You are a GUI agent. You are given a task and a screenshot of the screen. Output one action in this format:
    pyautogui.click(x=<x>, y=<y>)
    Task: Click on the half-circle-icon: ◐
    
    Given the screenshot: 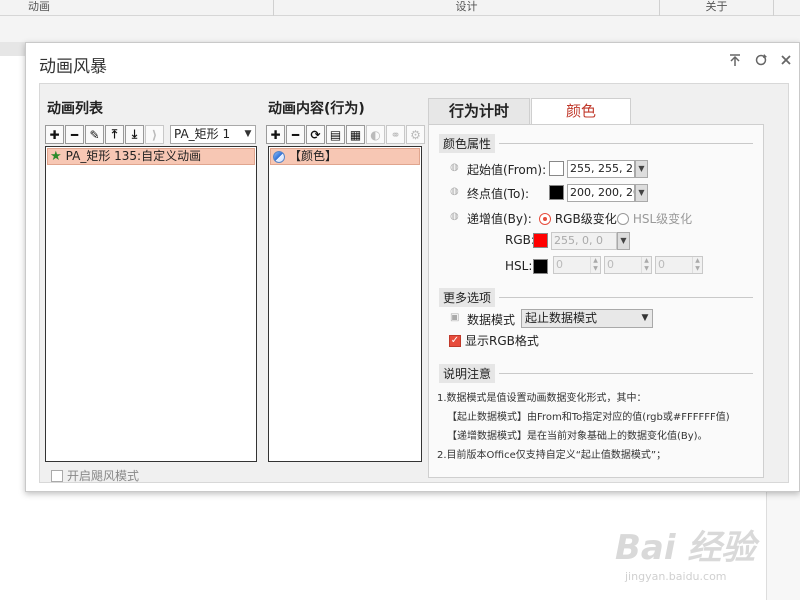 What is the action you would take?
    pyautogui.click(x=375, y=134)
    